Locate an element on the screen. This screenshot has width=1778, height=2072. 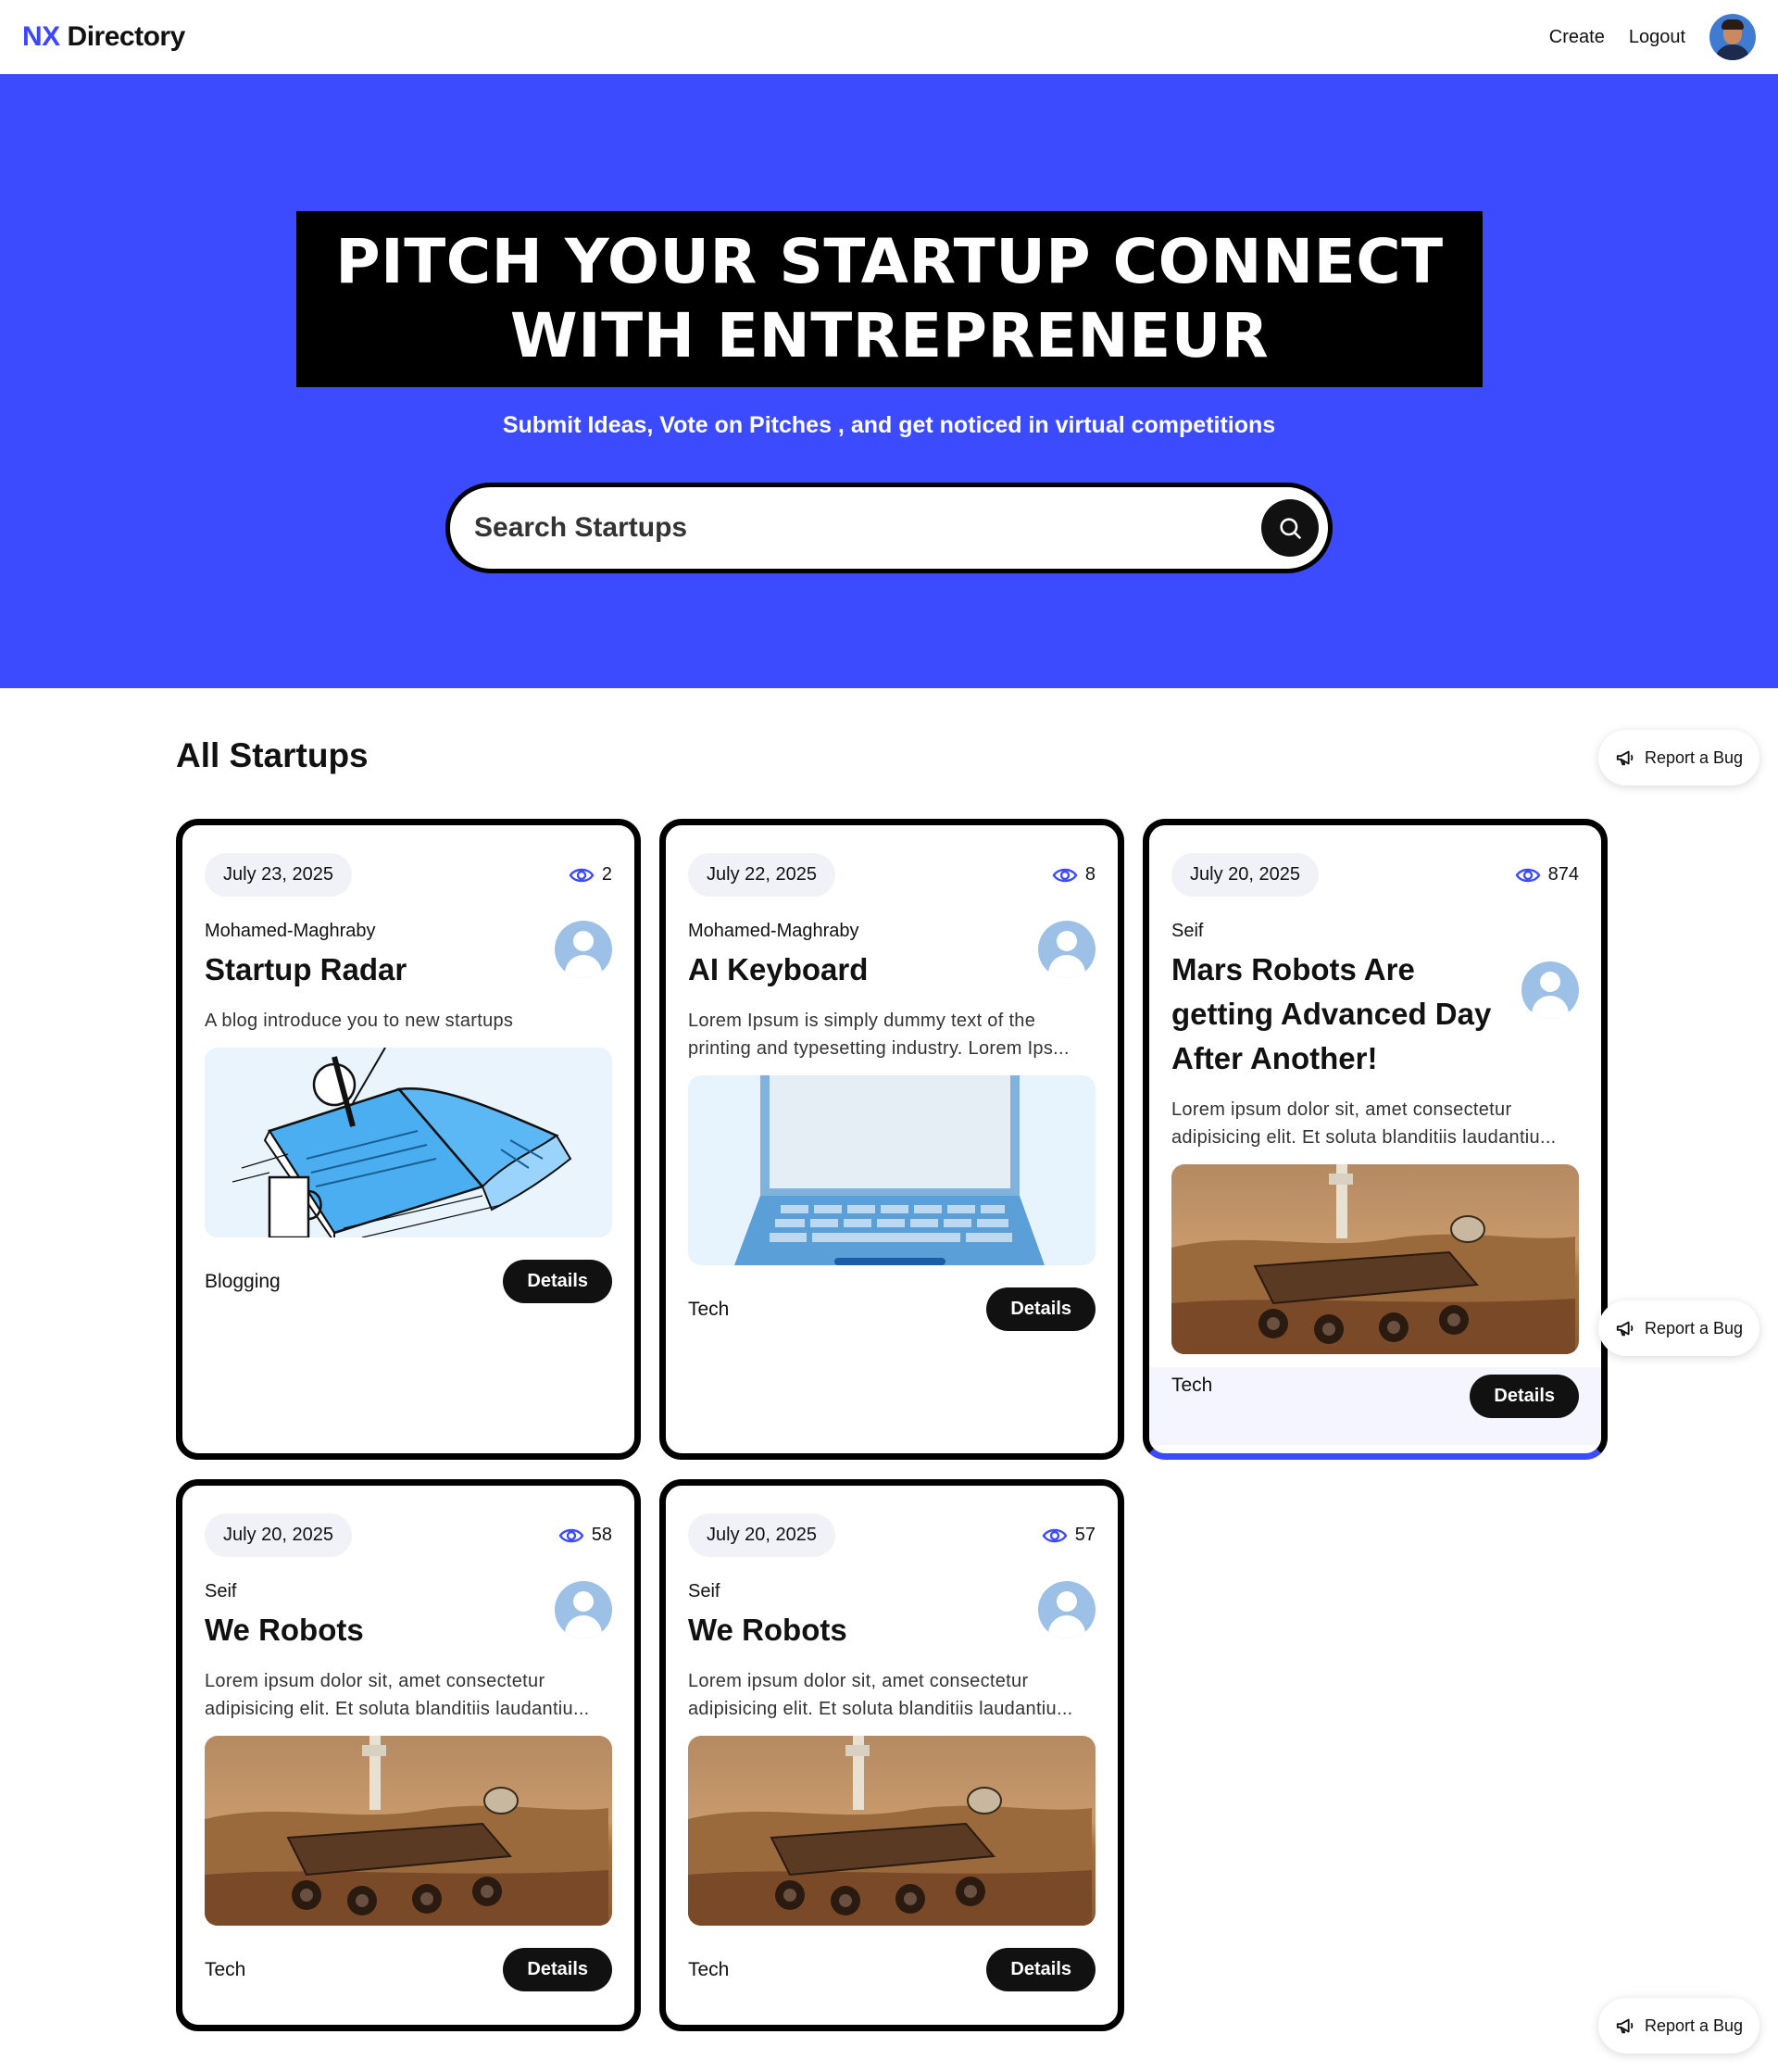
hero-headline-line1: PITCH YOUR STARTUP CONNECT is located at coordinates (889, 261).